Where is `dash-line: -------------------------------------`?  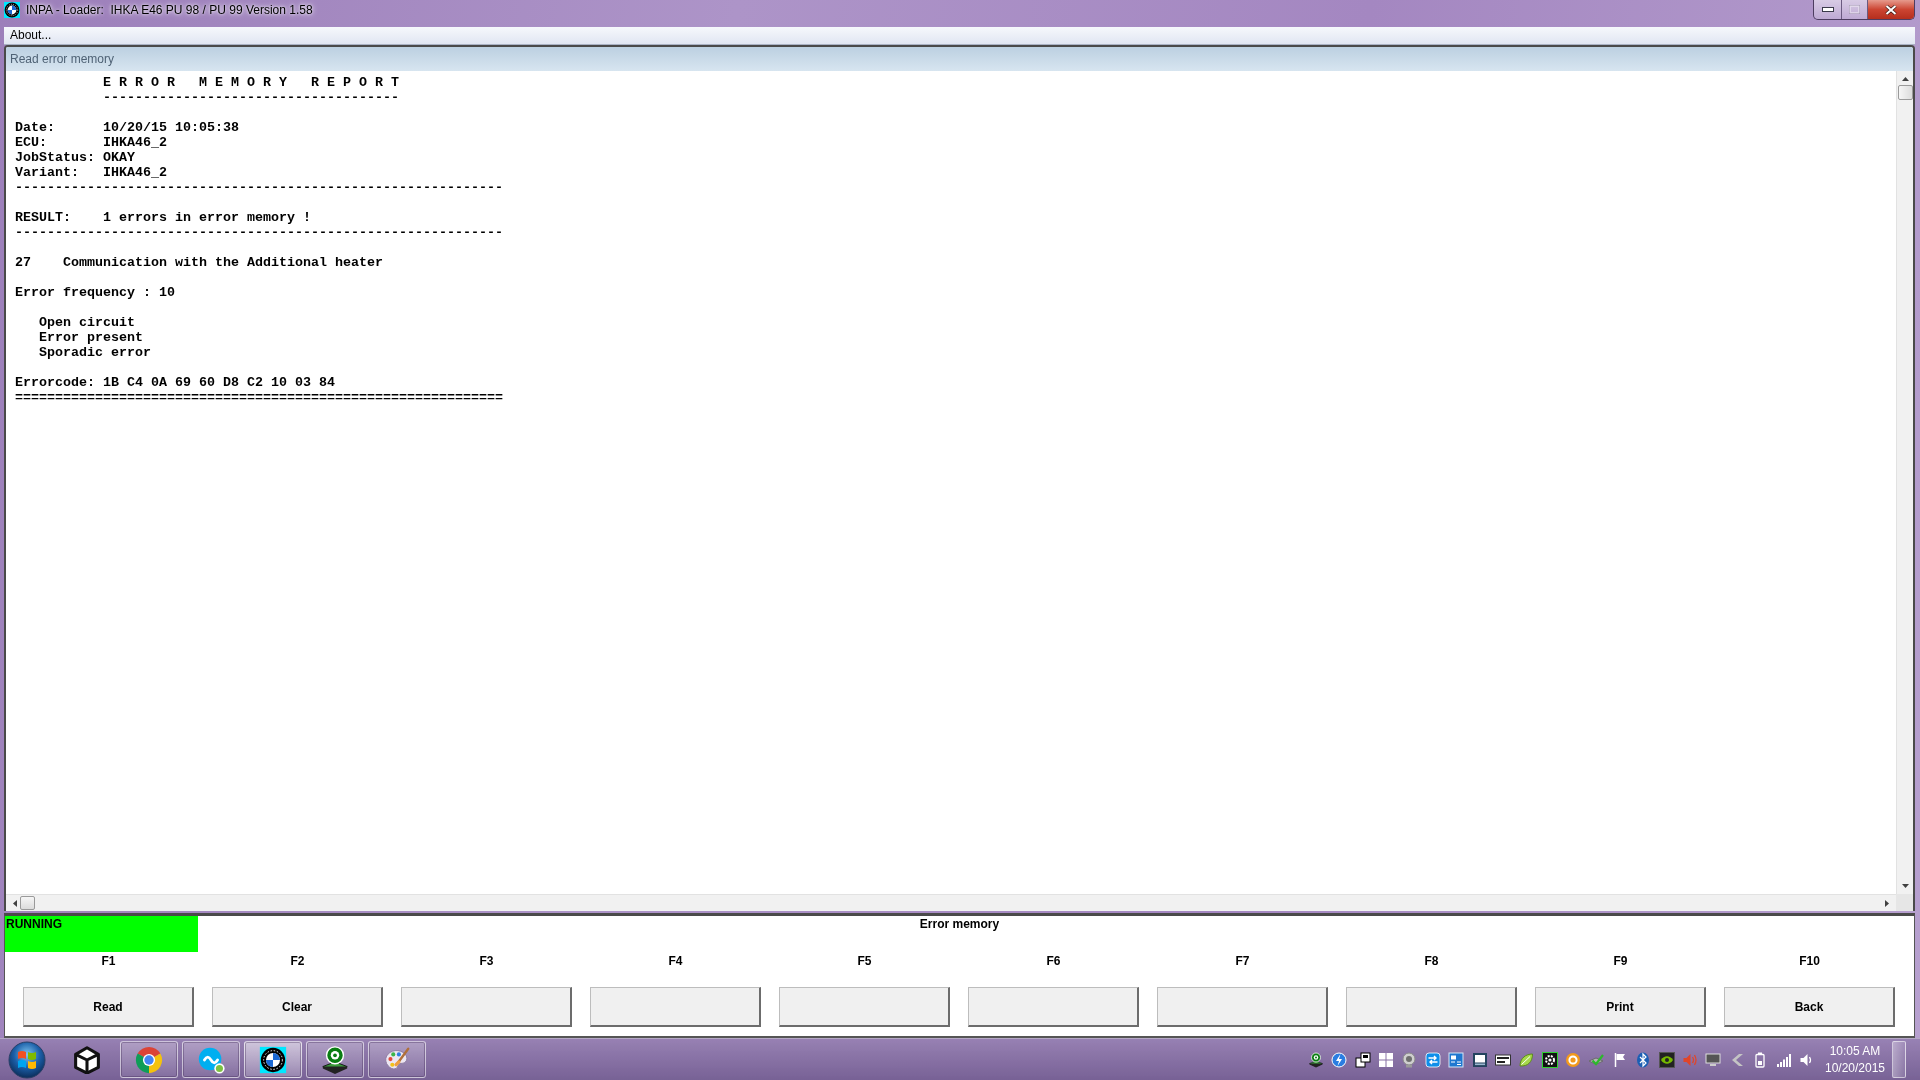
dash-line: ------------------------------------- is located at coordinates (250, 97).